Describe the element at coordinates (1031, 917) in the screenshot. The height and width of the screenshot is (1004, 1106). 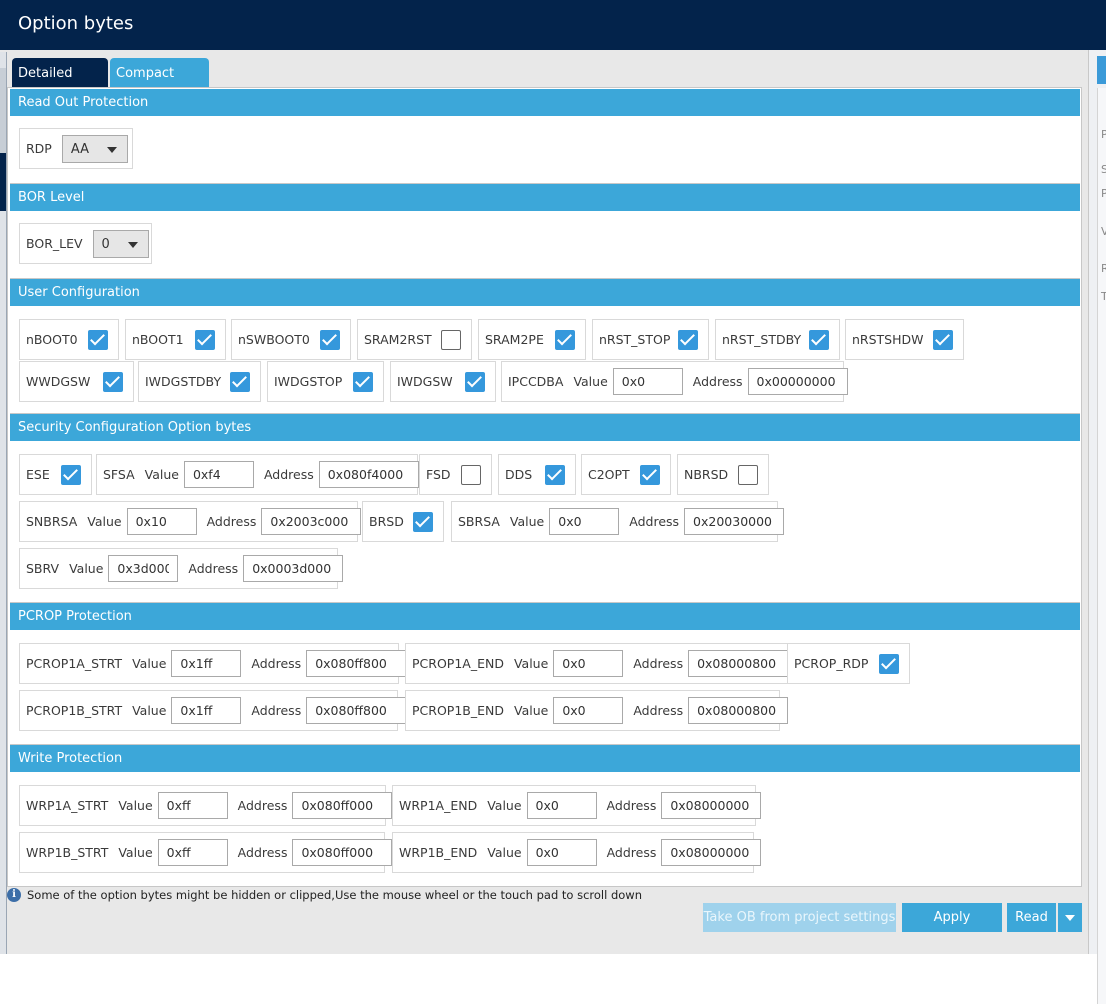
I see `read-button: Read` at that location.